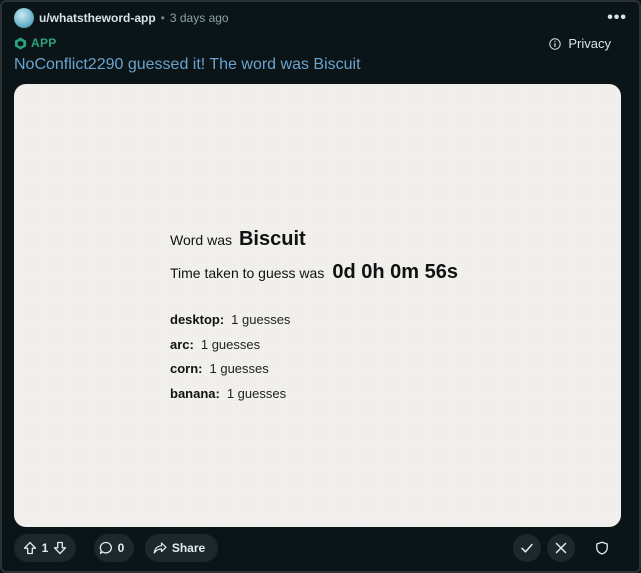  What do you see at coordinates (617, 18) in the screenshot?
I see `more-options-icon: •••` at bounding box center [617, 18].